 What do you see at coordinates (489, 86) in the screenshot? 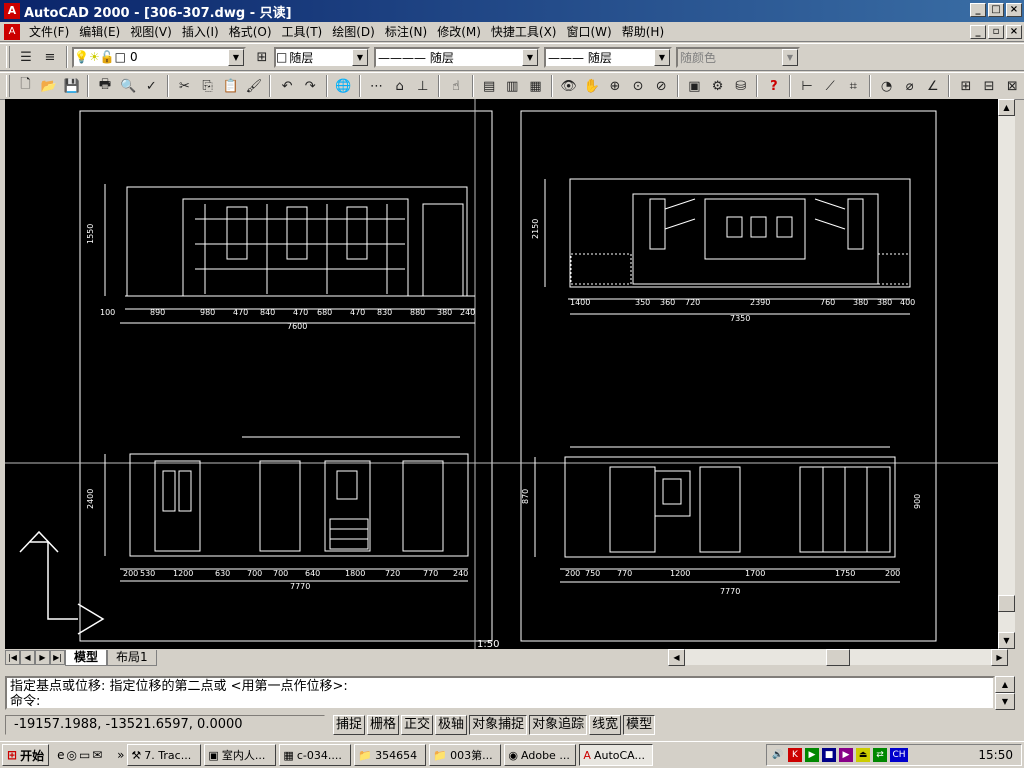
I see `redraw-icon: ▤` at bounding box center [489, 86].